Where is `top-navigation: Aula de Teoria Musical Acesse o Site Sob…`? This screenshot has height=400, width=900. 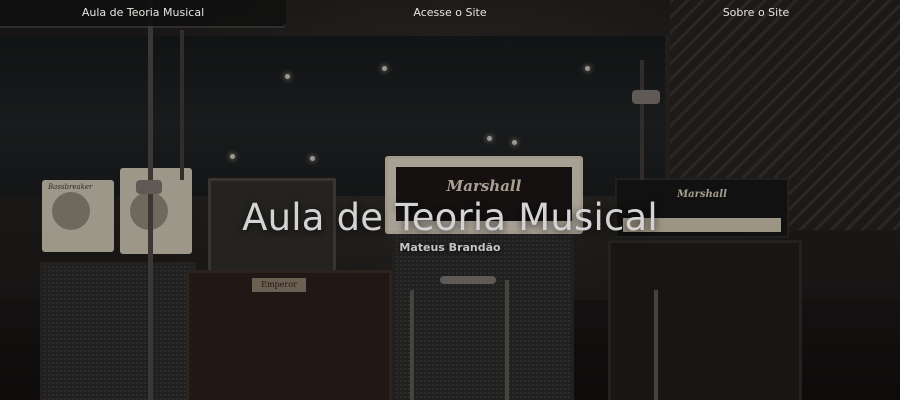
top-navigation: Aula de Teoria Musical Acesse o Site Sob… is located at coordinates (450, 14).